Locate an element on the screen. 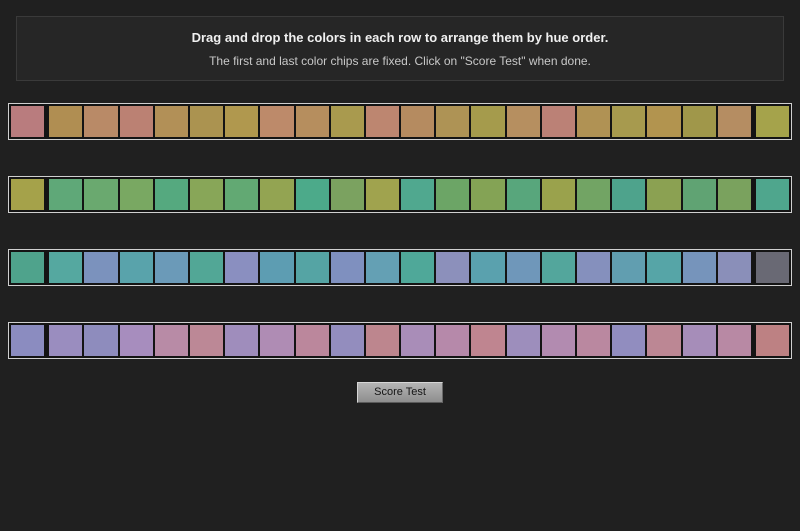 Image resolution: width=800 pixels, height=531 pixels. button-area: Score Test is located at coordinates (400, 392).